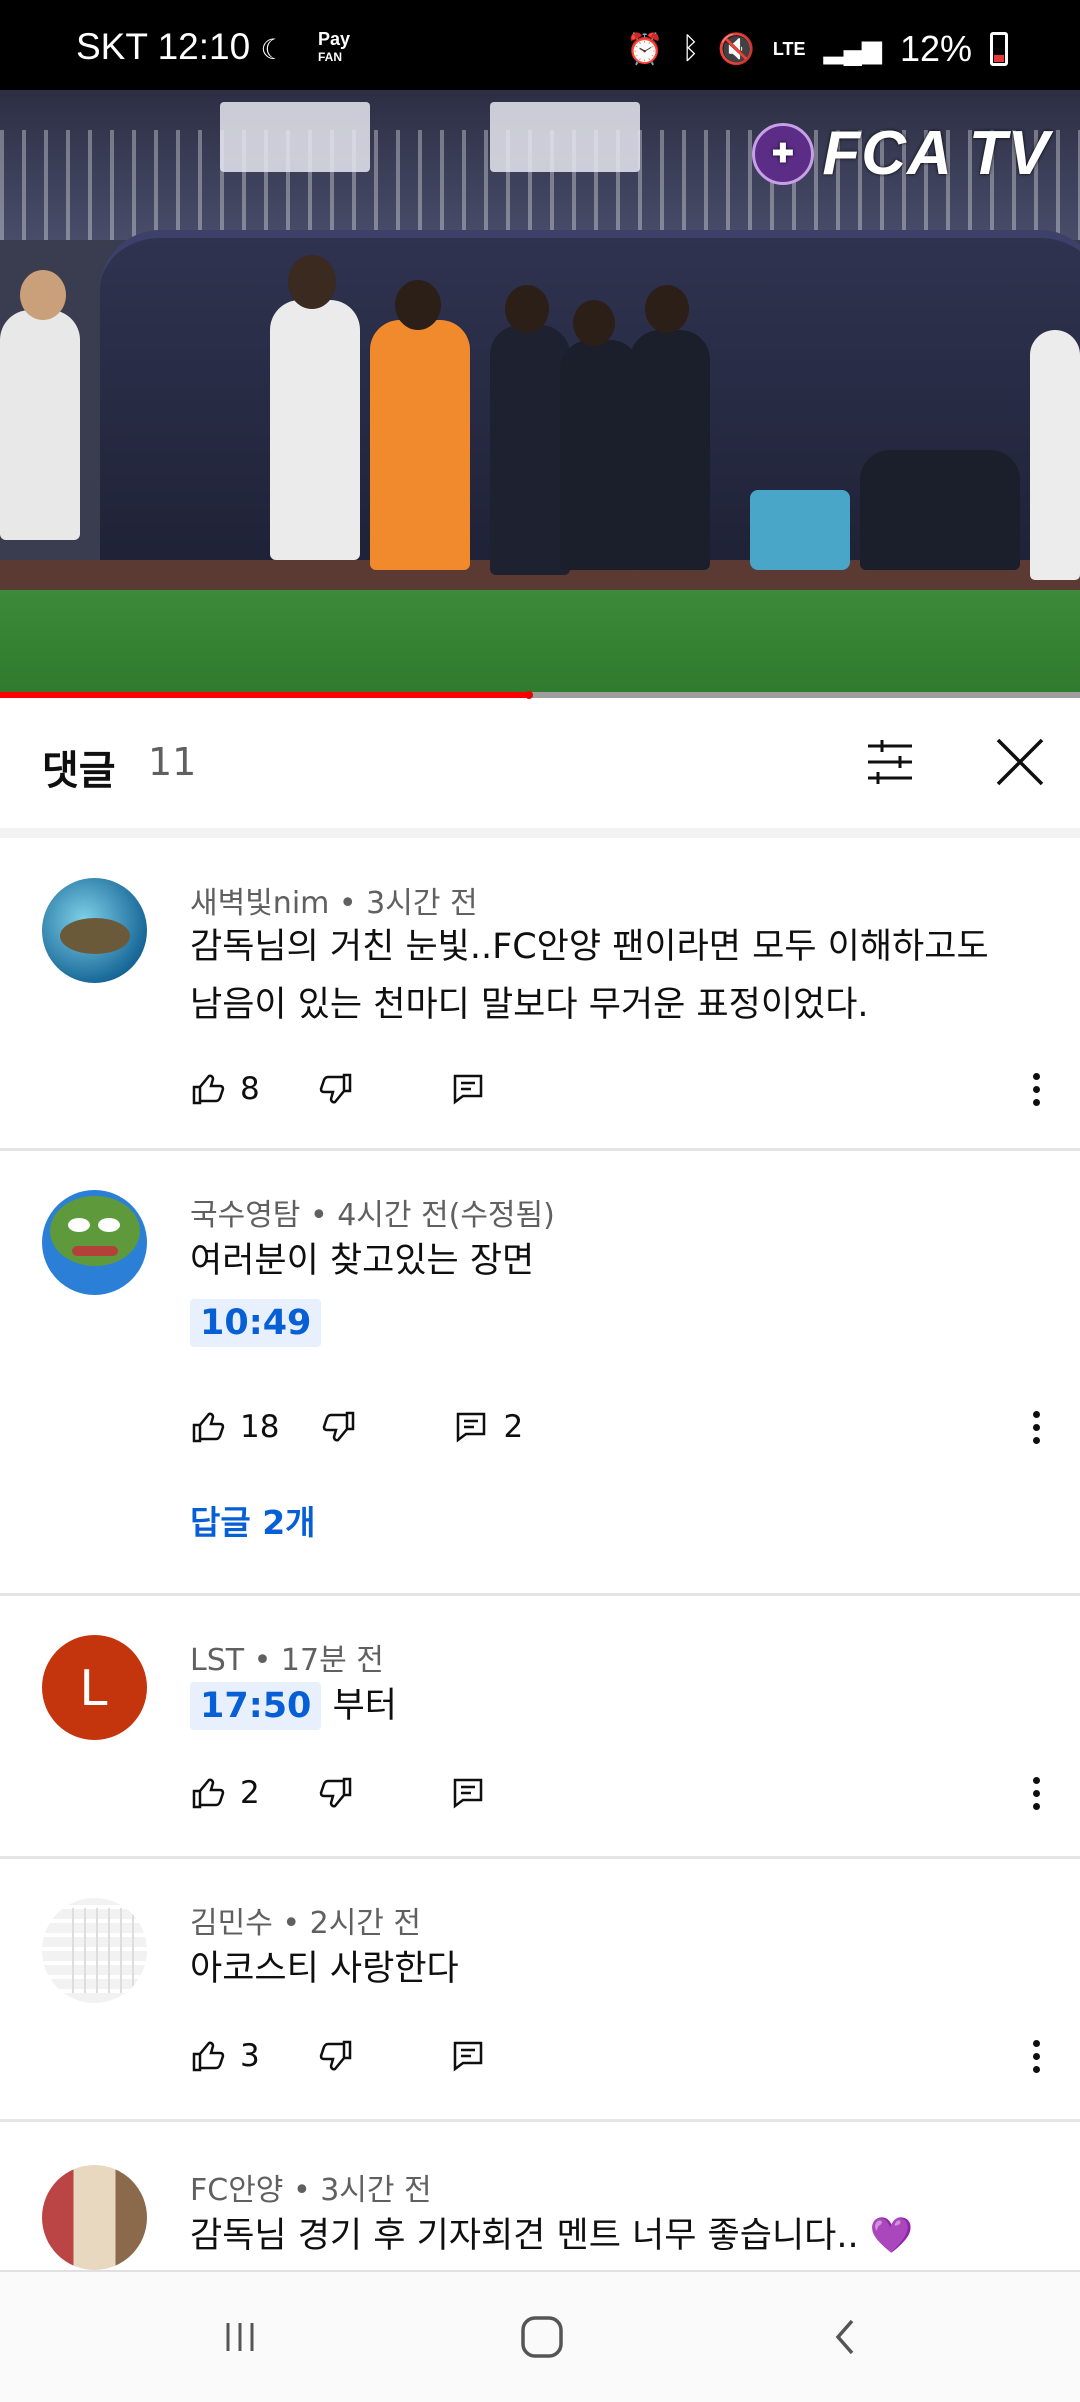 The height and width of the screenshot is (2402, 1080). What do you see at coordinates (112, 46) in the screenshot?
I see `carrier: SKT` at bounding box center [112, 46].